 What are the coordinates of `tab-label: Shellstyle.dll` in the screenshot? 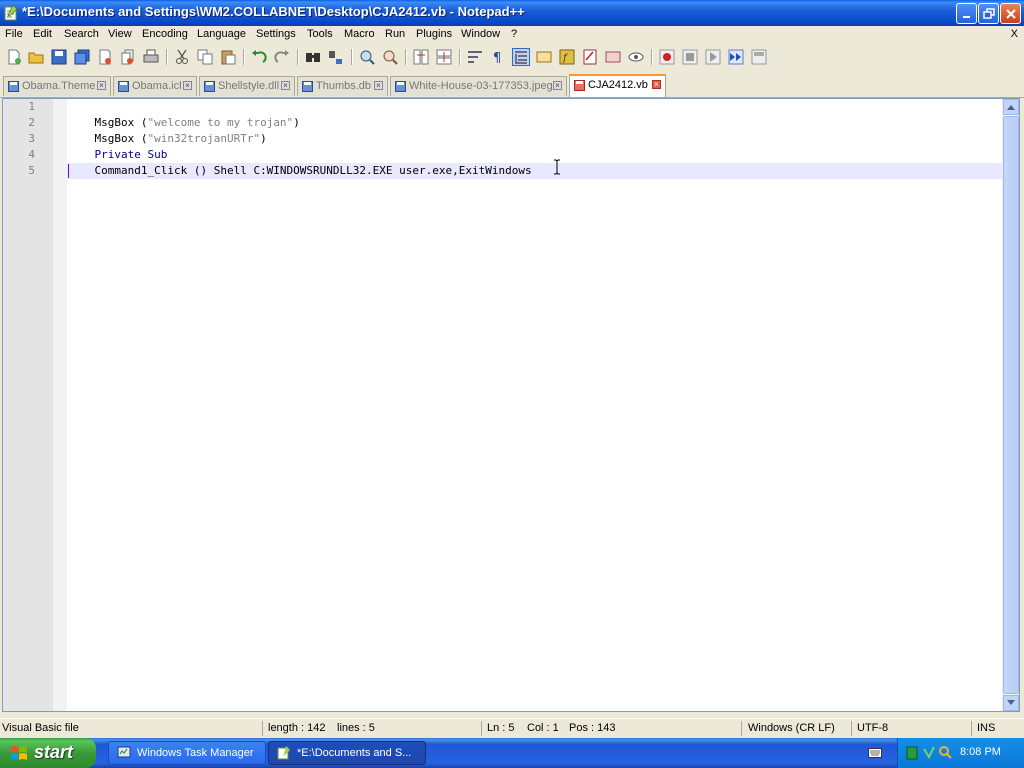 It's located at (249, 86).